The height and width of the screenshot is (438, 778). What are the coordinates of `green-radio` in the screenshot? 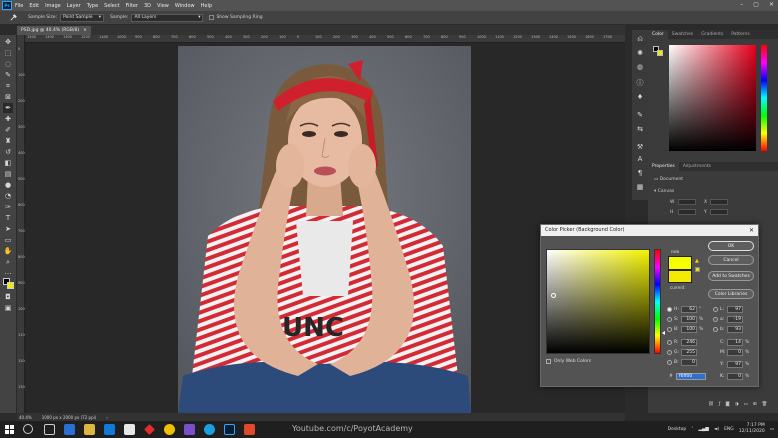 It's located at (669, 352).